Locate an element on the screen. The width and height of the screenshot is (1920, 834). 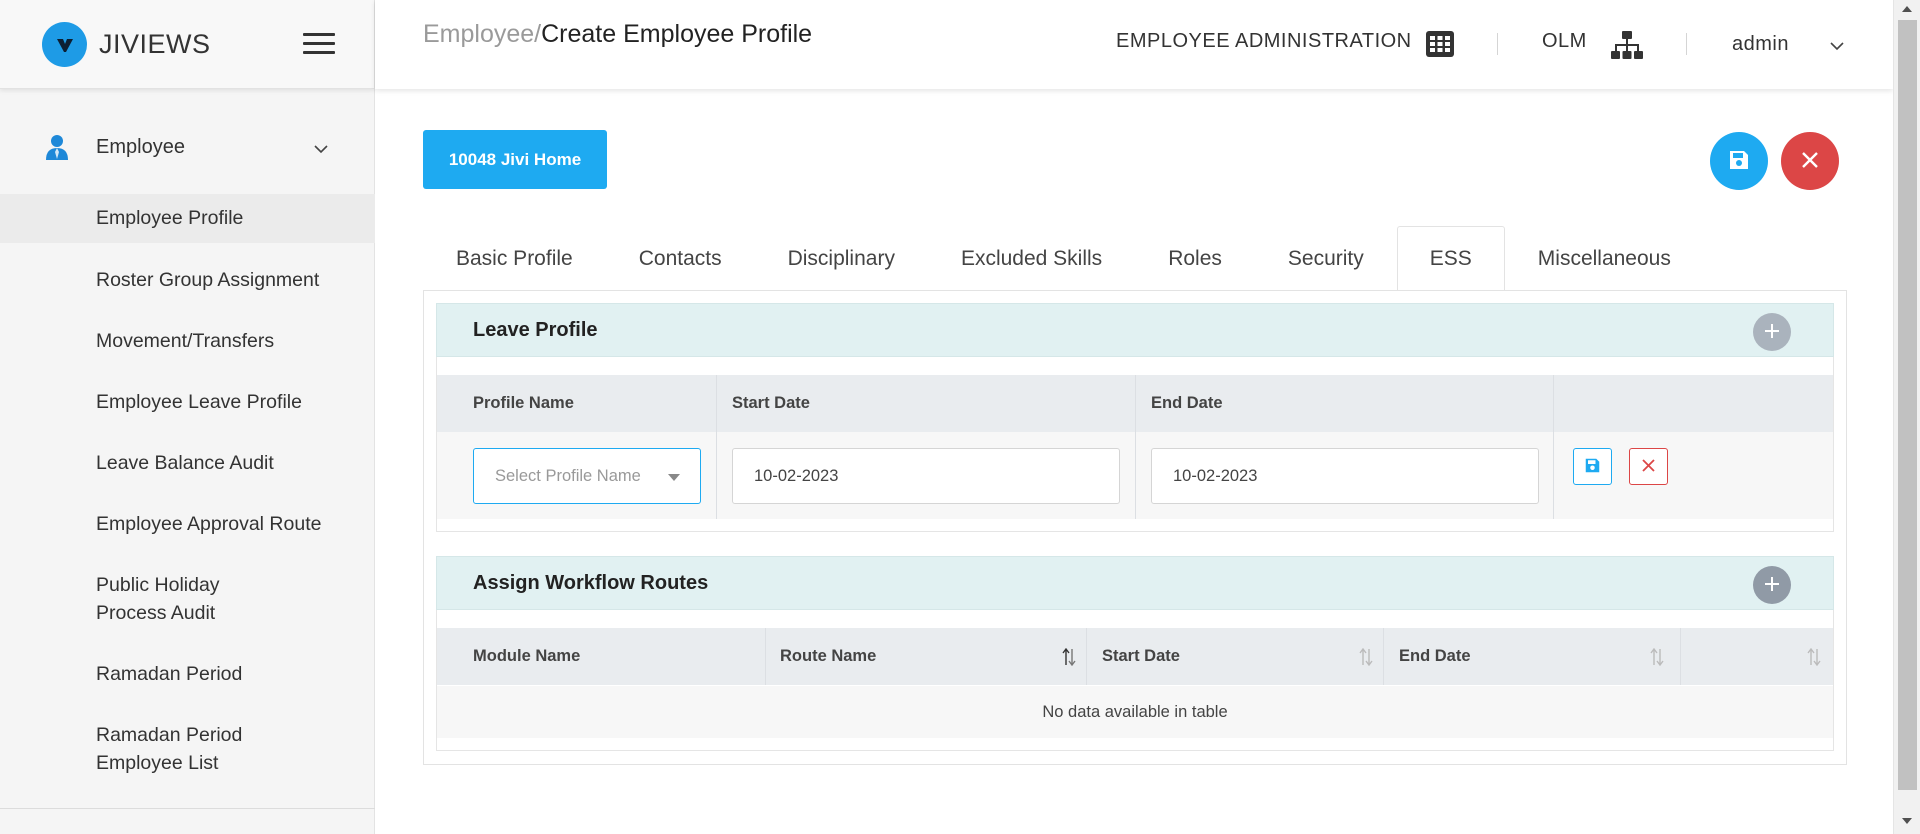
sidebar-item-roster-group-assignment: Roster Group Assignment is located at coordinates (187, 280).